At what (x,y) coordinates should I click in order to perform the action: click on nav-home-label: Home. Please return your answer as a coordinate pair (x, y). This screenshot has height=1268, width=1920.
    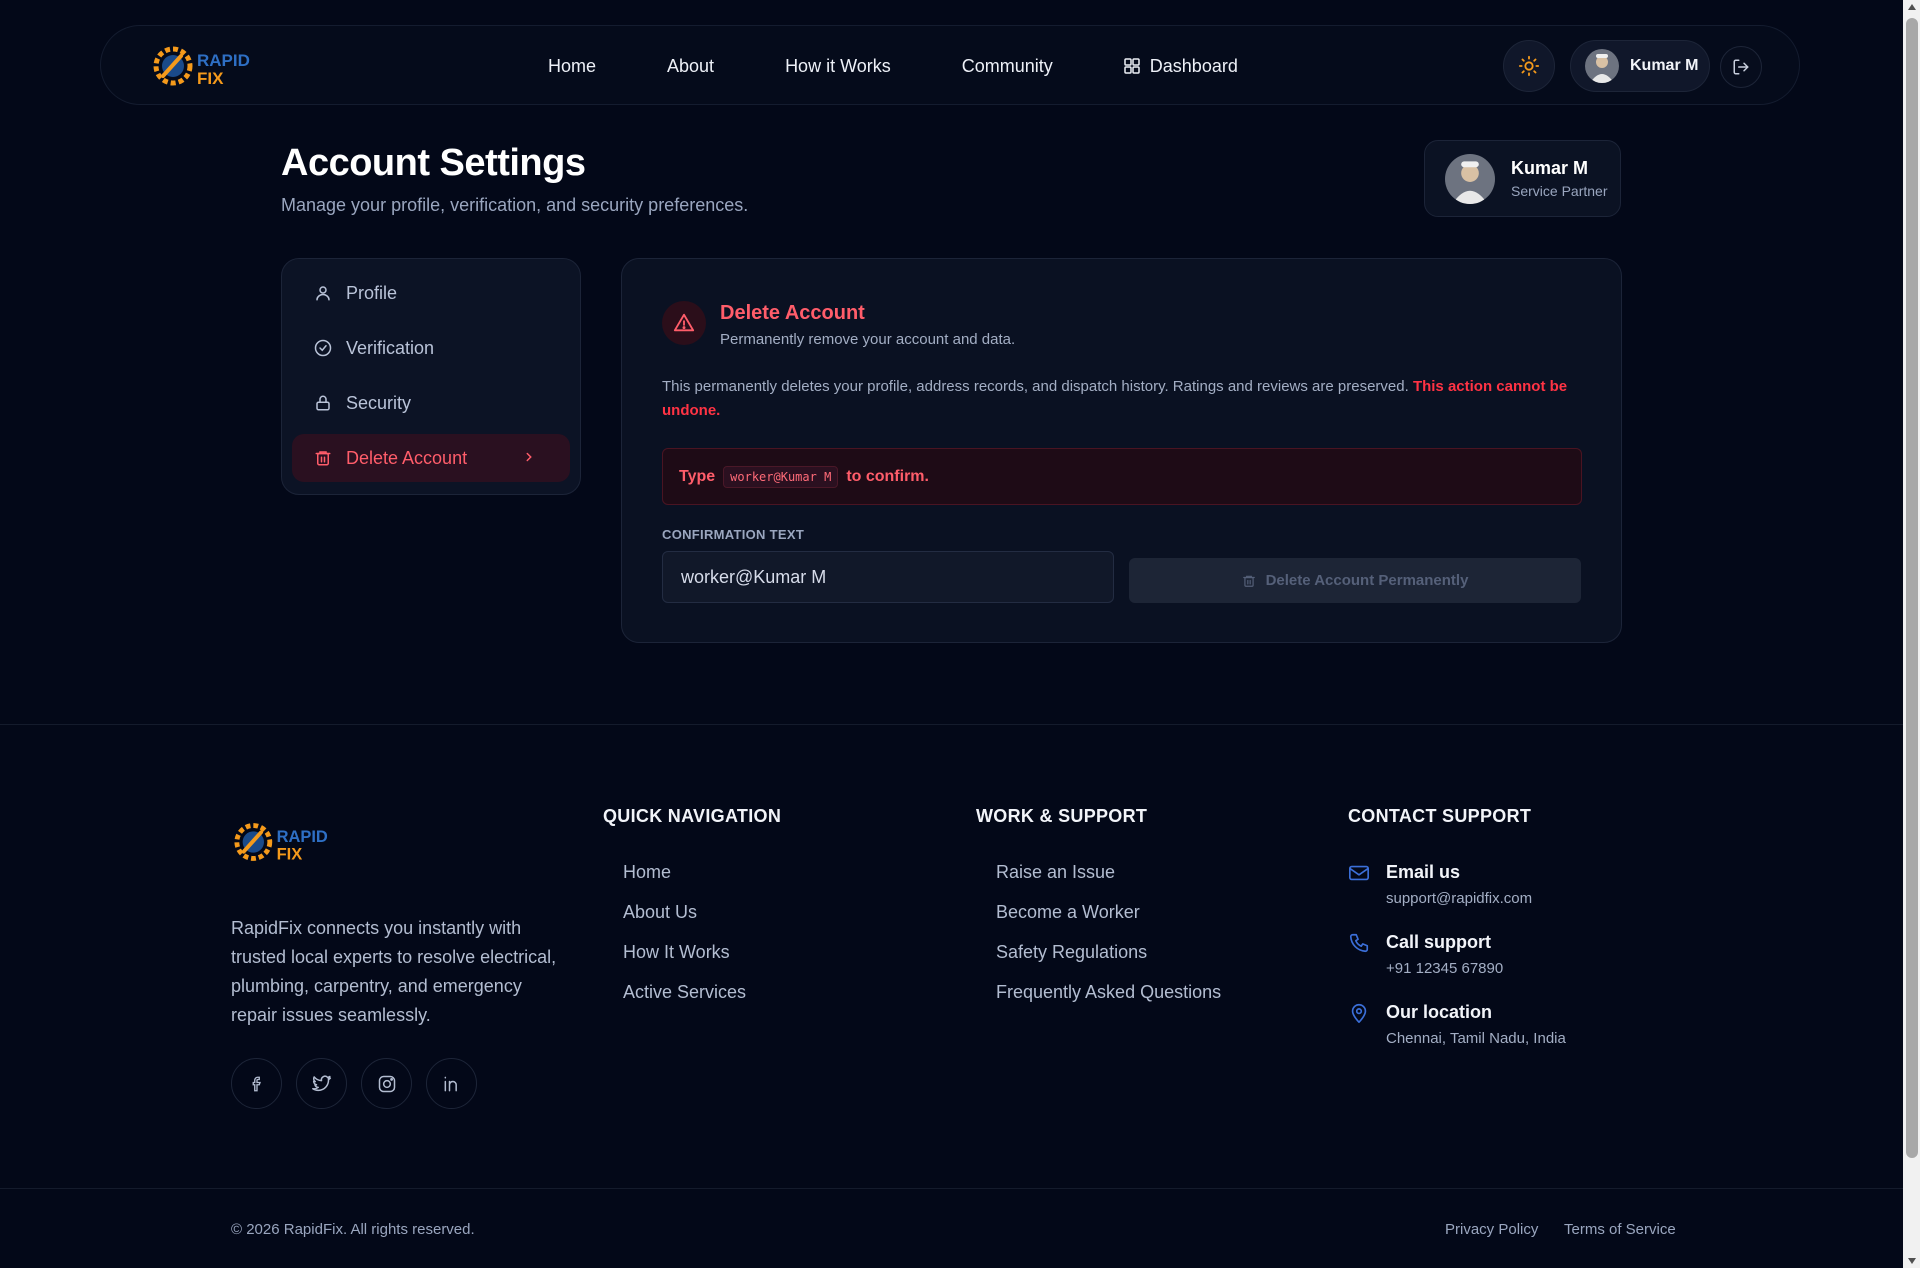
    Looking at the image, I should click on (572, 65).